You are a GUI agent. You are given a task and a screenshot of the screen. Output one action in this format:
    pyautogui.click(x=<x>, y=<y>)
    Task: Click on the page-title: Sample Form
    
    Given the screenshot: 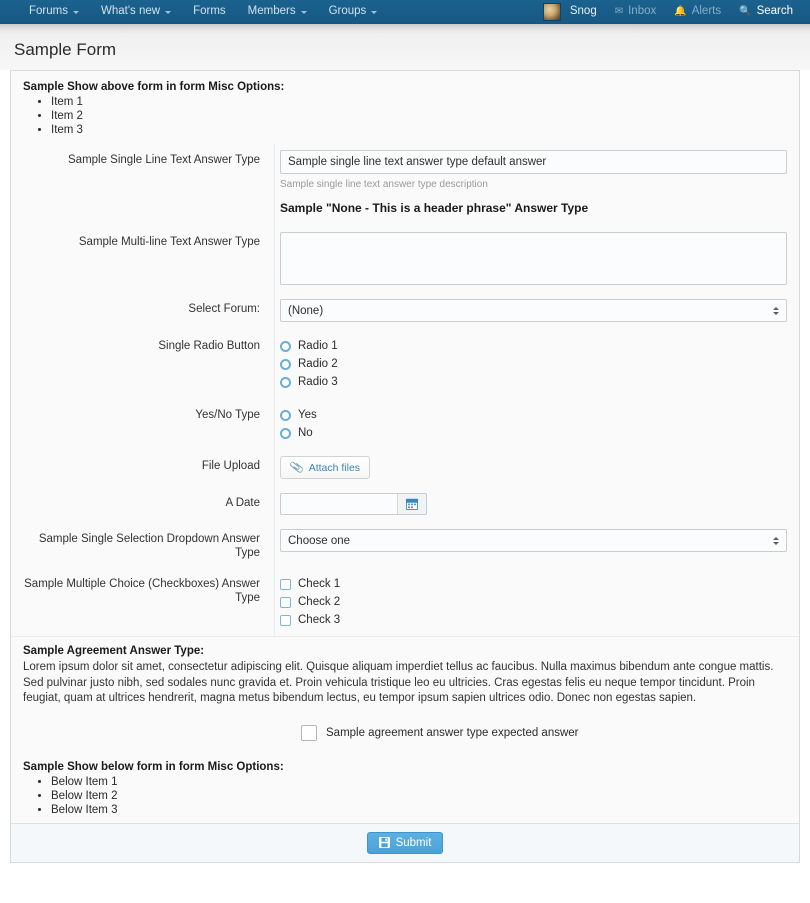 What is the action you would take?
    pyautogui.click(x=65, y=49)
    